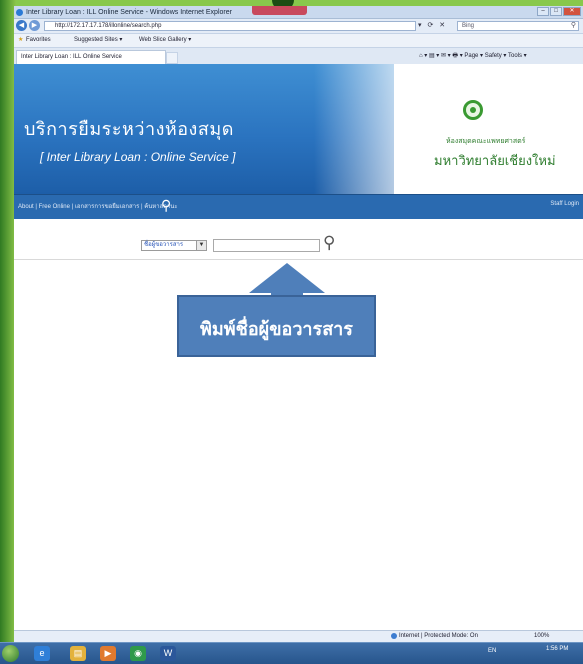  Describe the element at coordinates (71, 57) in the screenshot. I see `tab-title: Inter Library Loan : ILL Online Service` at that location.